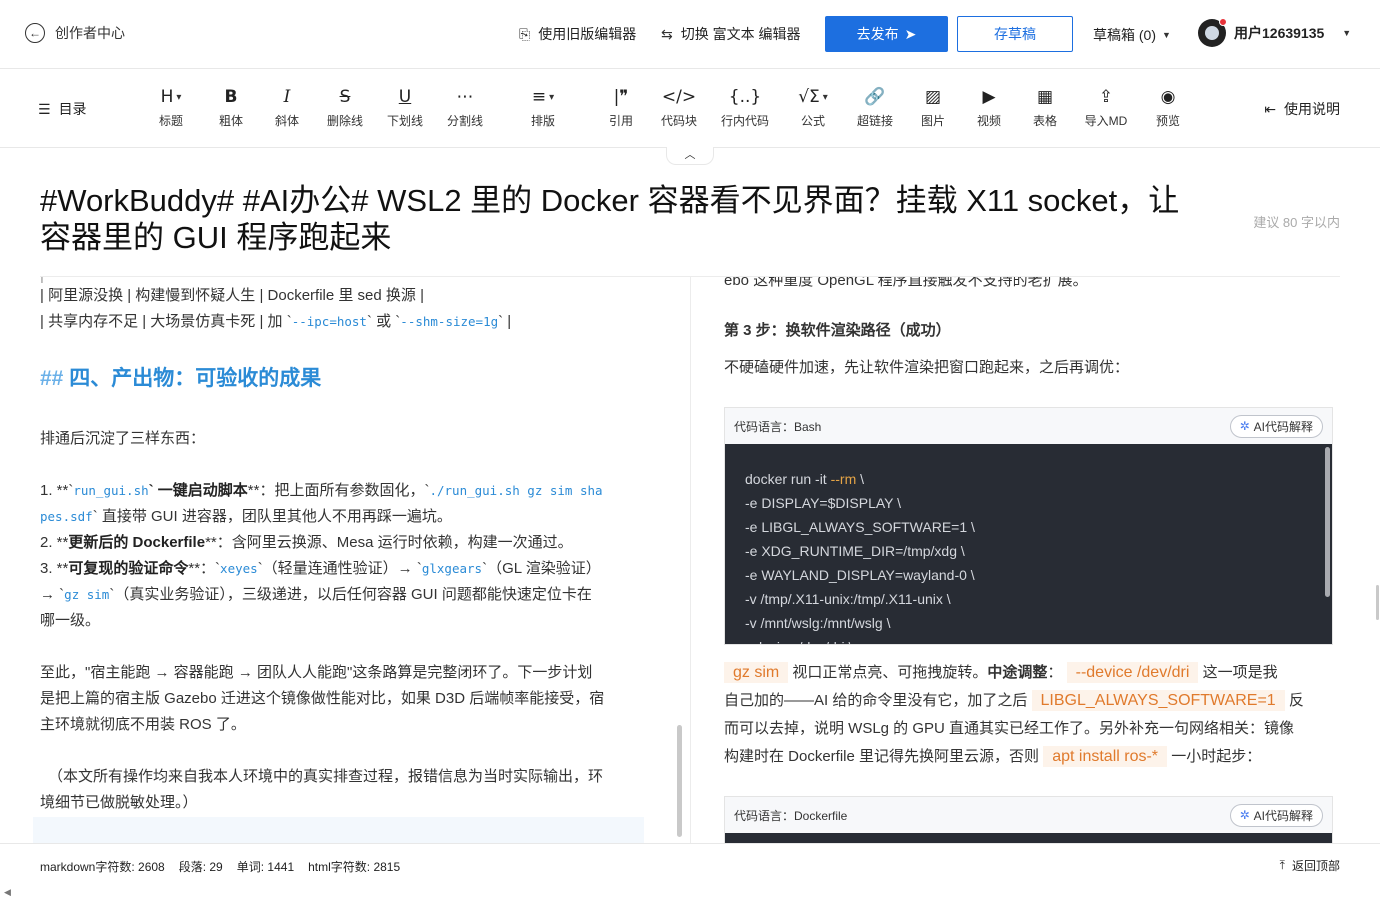  What do you see at coordinates (860, 575) in the screenshot?
I see `code-line: -e WAYLAND_DISPLAY=wayland-0 \` at bounding box center [860, 575].